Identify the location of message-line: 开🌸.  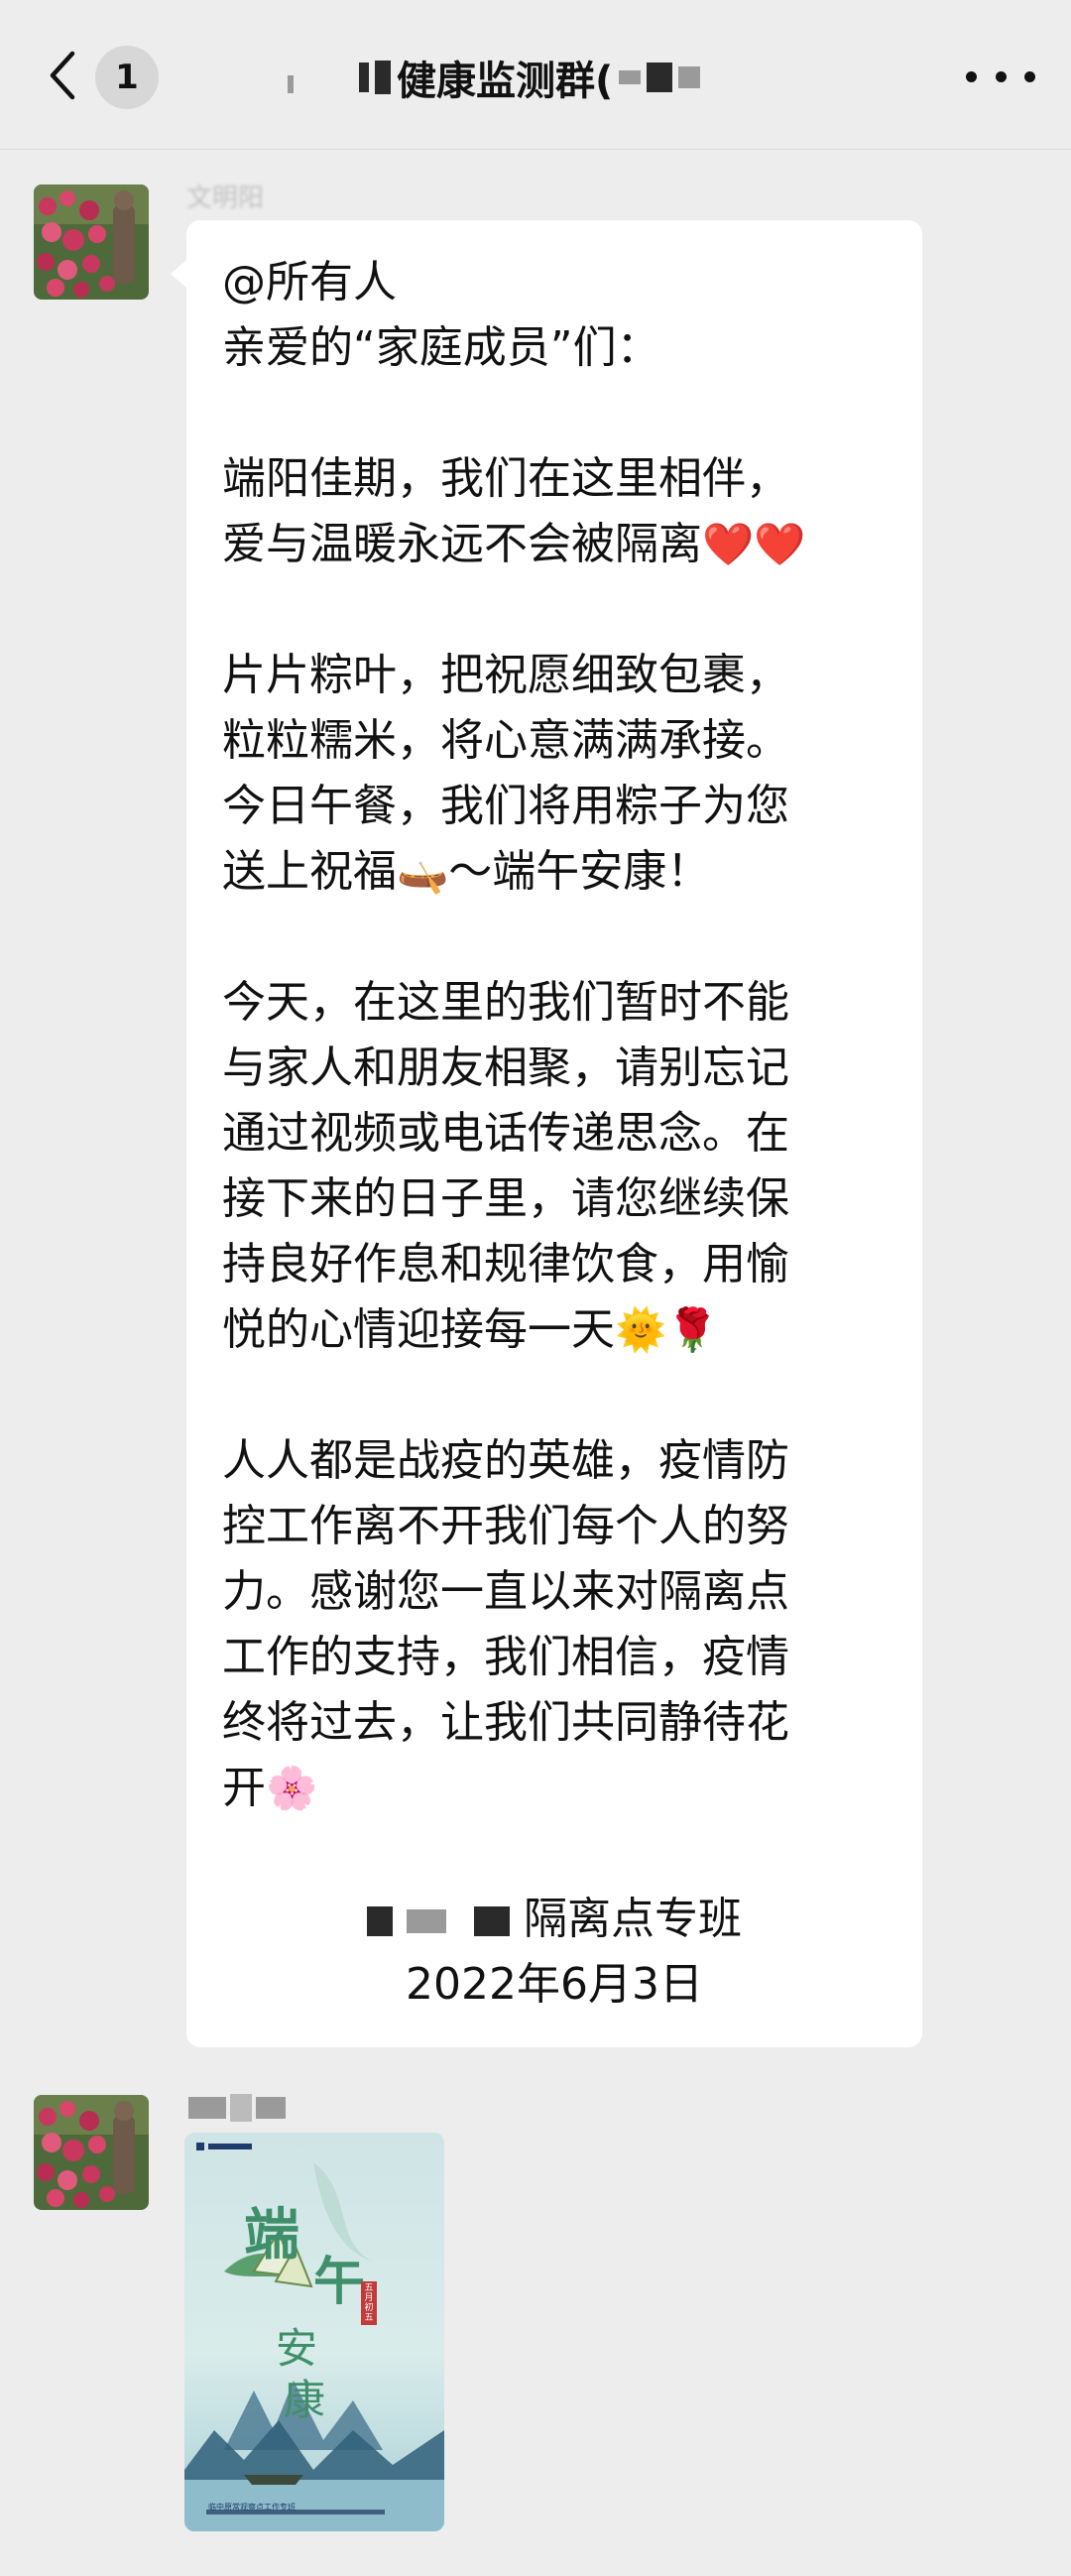
(270, 1788).